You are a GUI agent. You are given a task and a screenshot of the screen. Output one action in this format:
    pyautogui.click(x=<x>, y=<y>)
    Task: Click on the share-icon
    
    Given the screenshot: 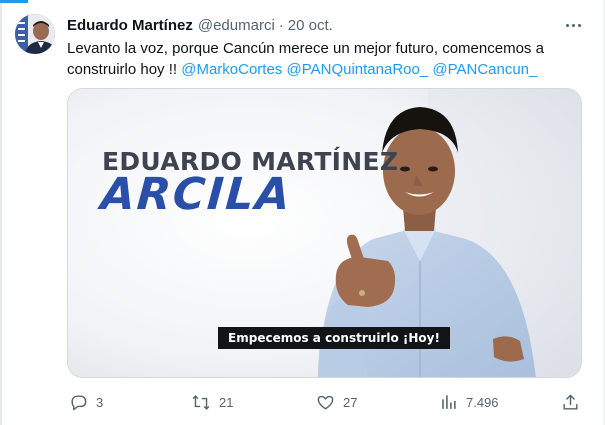 What is the action you would take?
    pyautogui.click(x=570, y=401)
    